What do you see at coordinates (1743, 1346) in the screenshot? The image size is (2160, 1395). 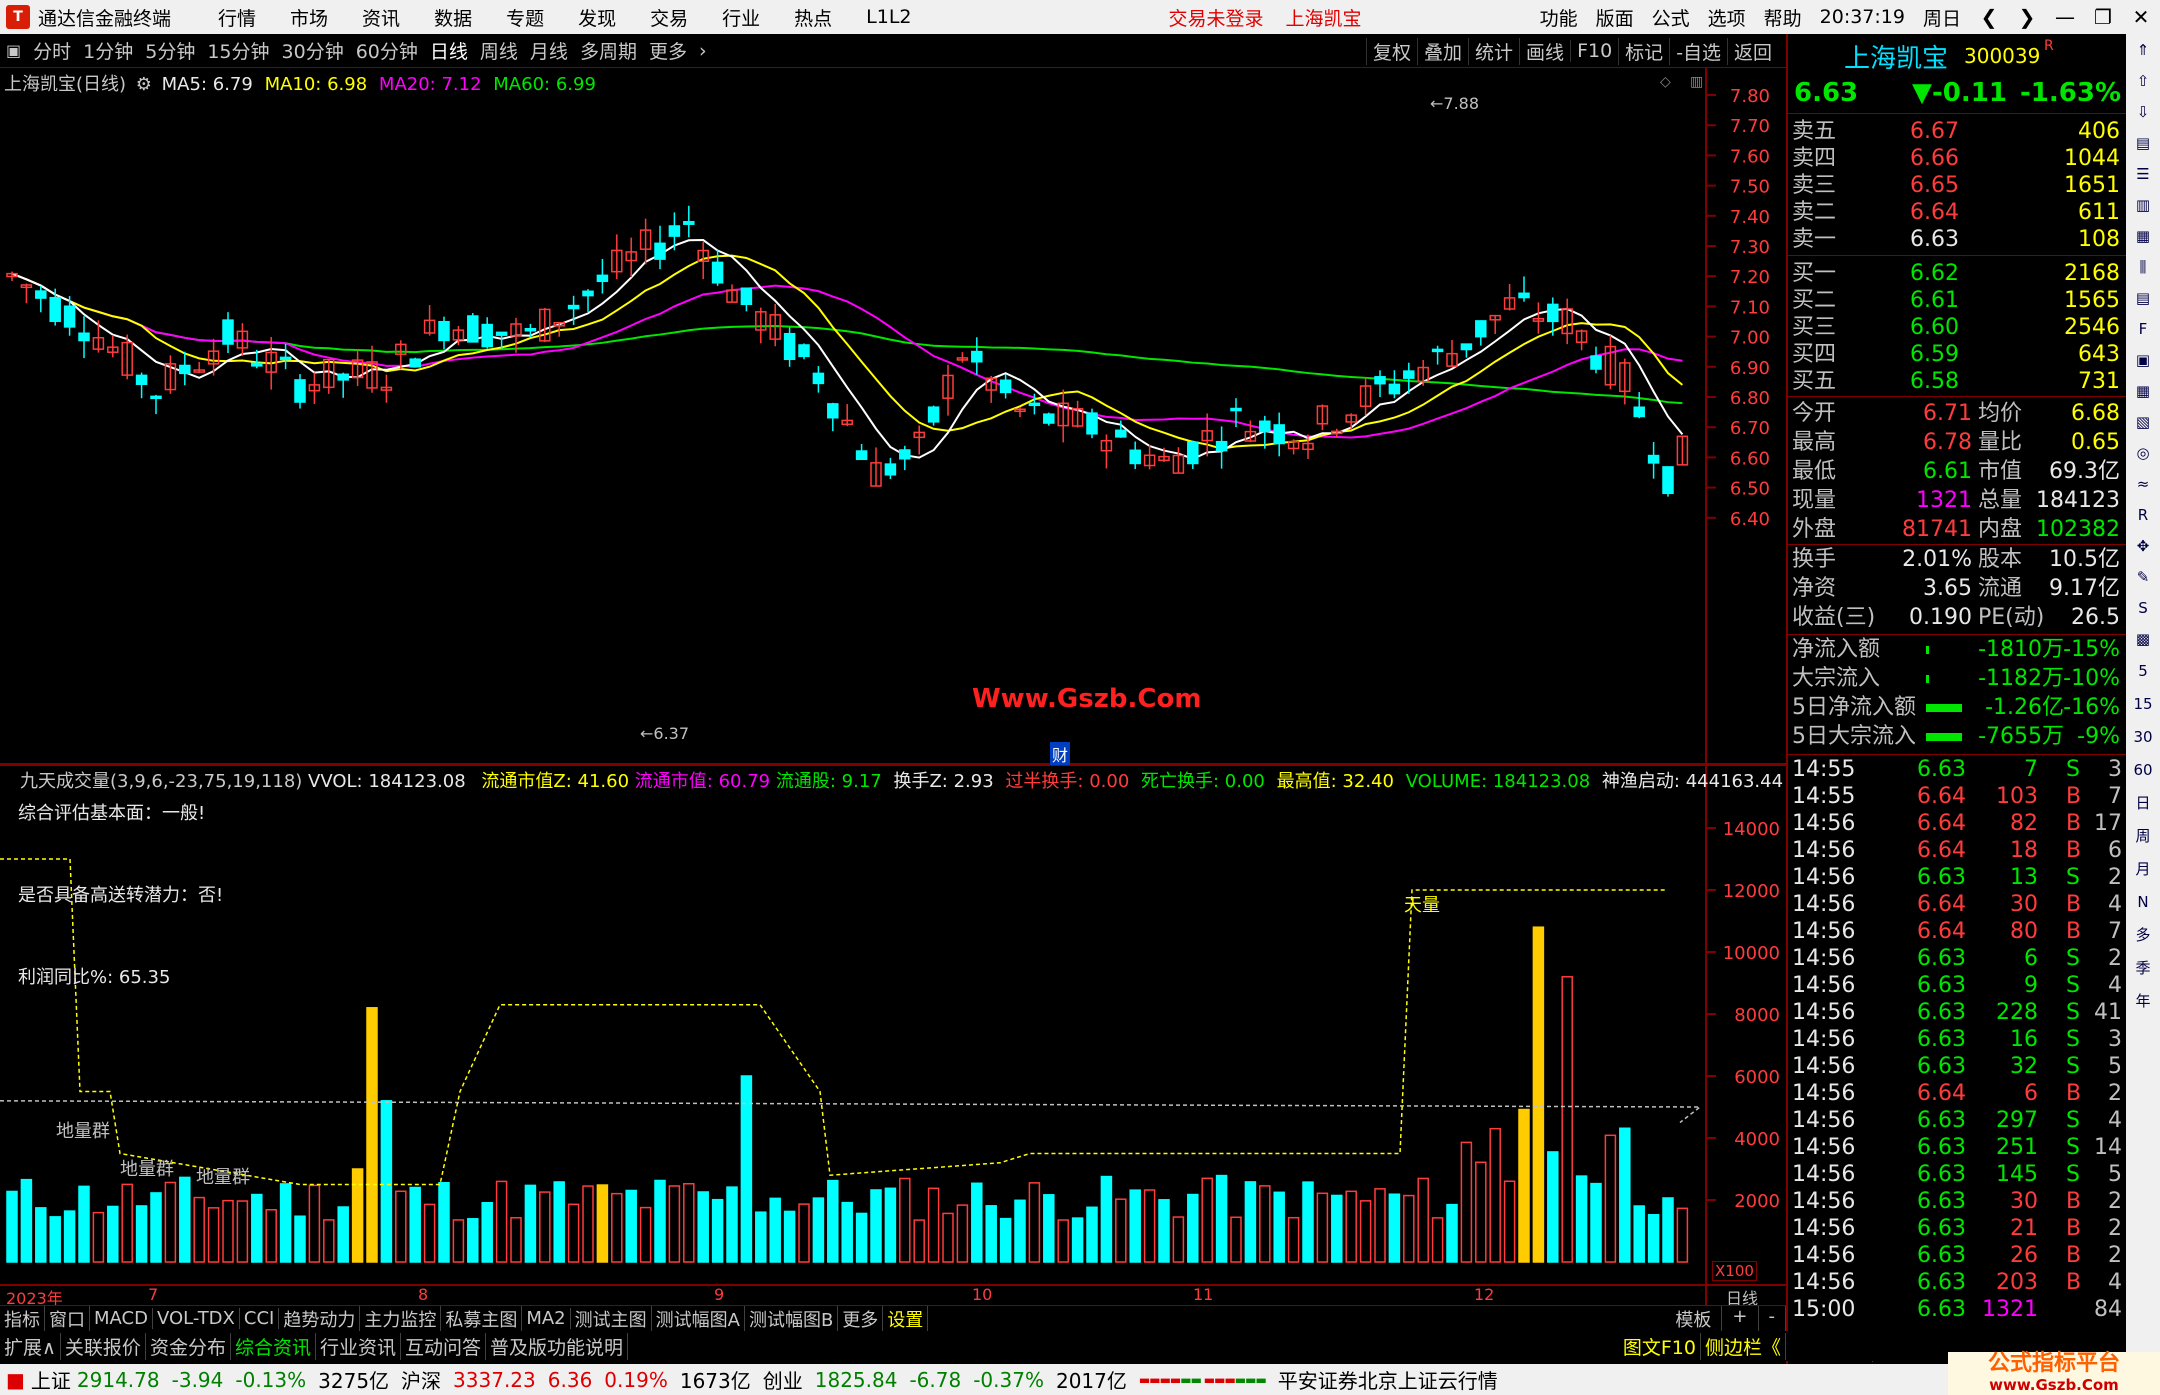 I see `expand-right-1: 侧边栏《` at bounding box center [1743, 1346].